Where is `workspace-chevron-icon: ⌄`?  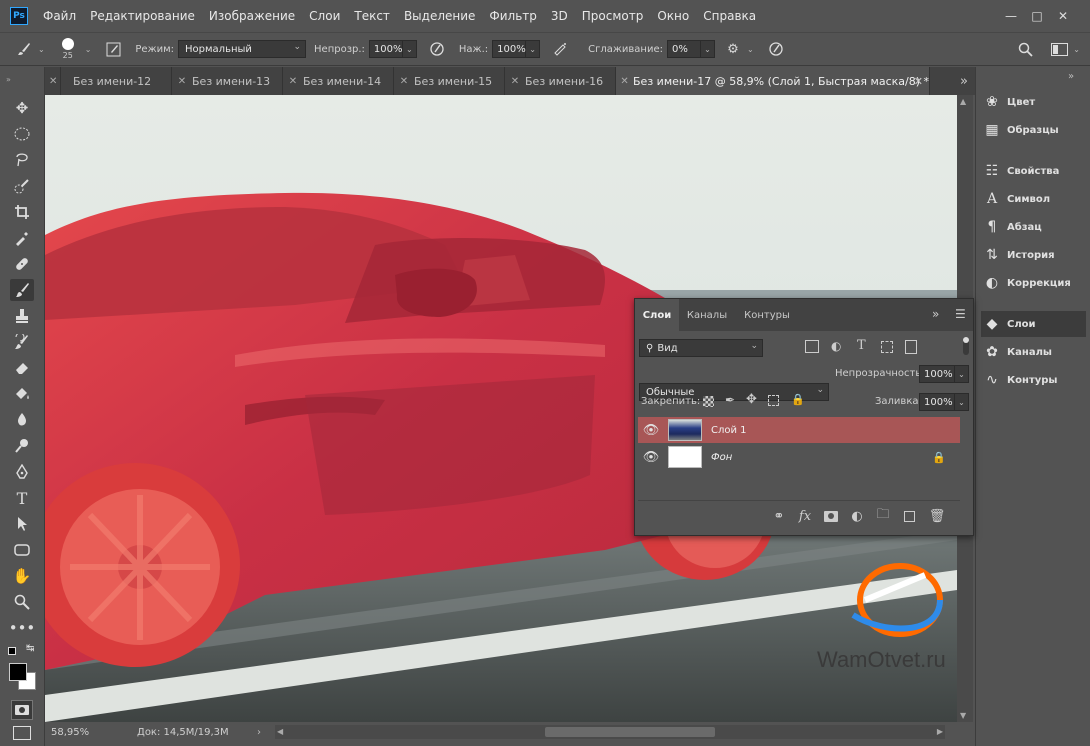 workspace-chevron-icon: ⌄ is located at coordinates (1076, 49).